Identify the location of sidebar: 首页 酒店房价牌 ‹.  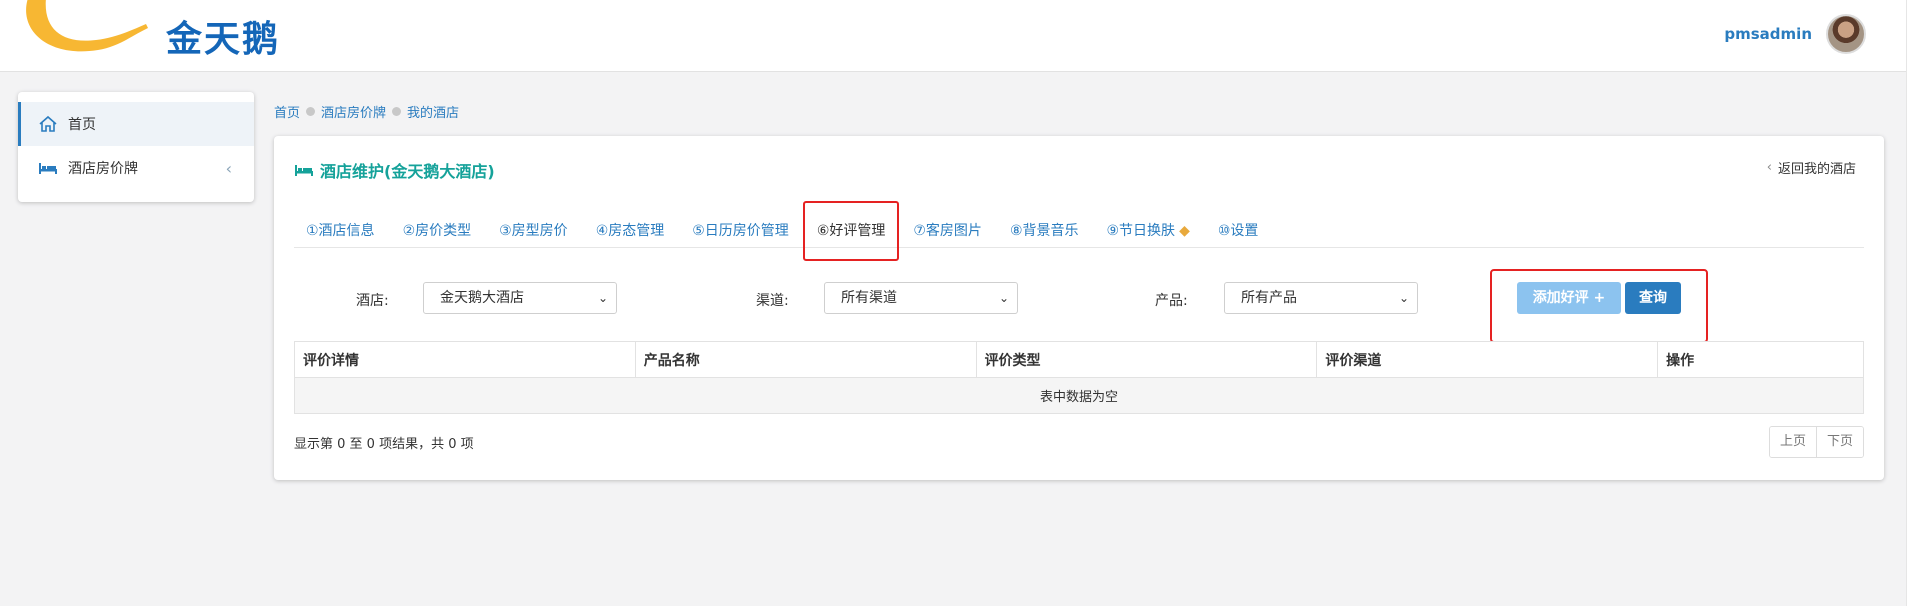
(136, 147).